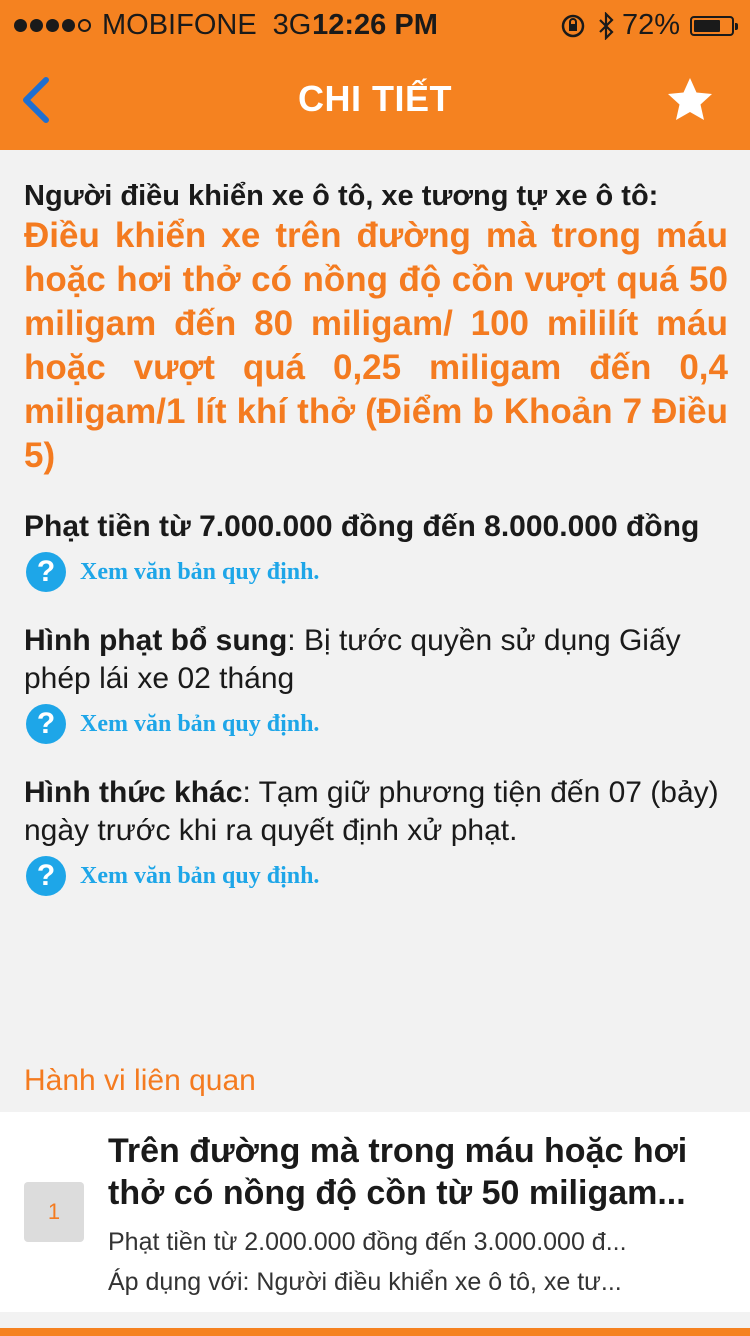 This screenshot has width=750, height=1336. What do you see at coordinates (573, 26) in the screenshot?
I see `orientation-lock-icon` at bounding box center [573, 26].